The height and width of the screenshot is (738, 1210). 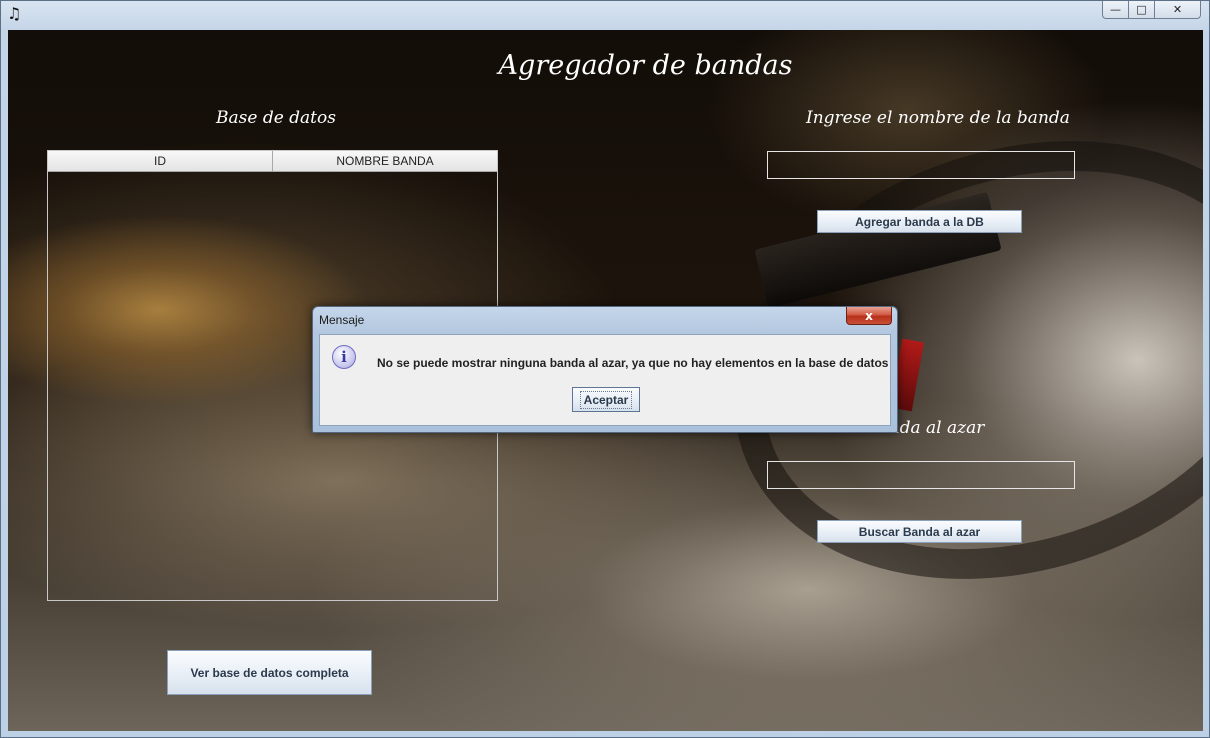 What do you see at coordinates (342, 320) in the screenshot?
I see `dialog-title: Mensaje` at bounding box center [342, 320].